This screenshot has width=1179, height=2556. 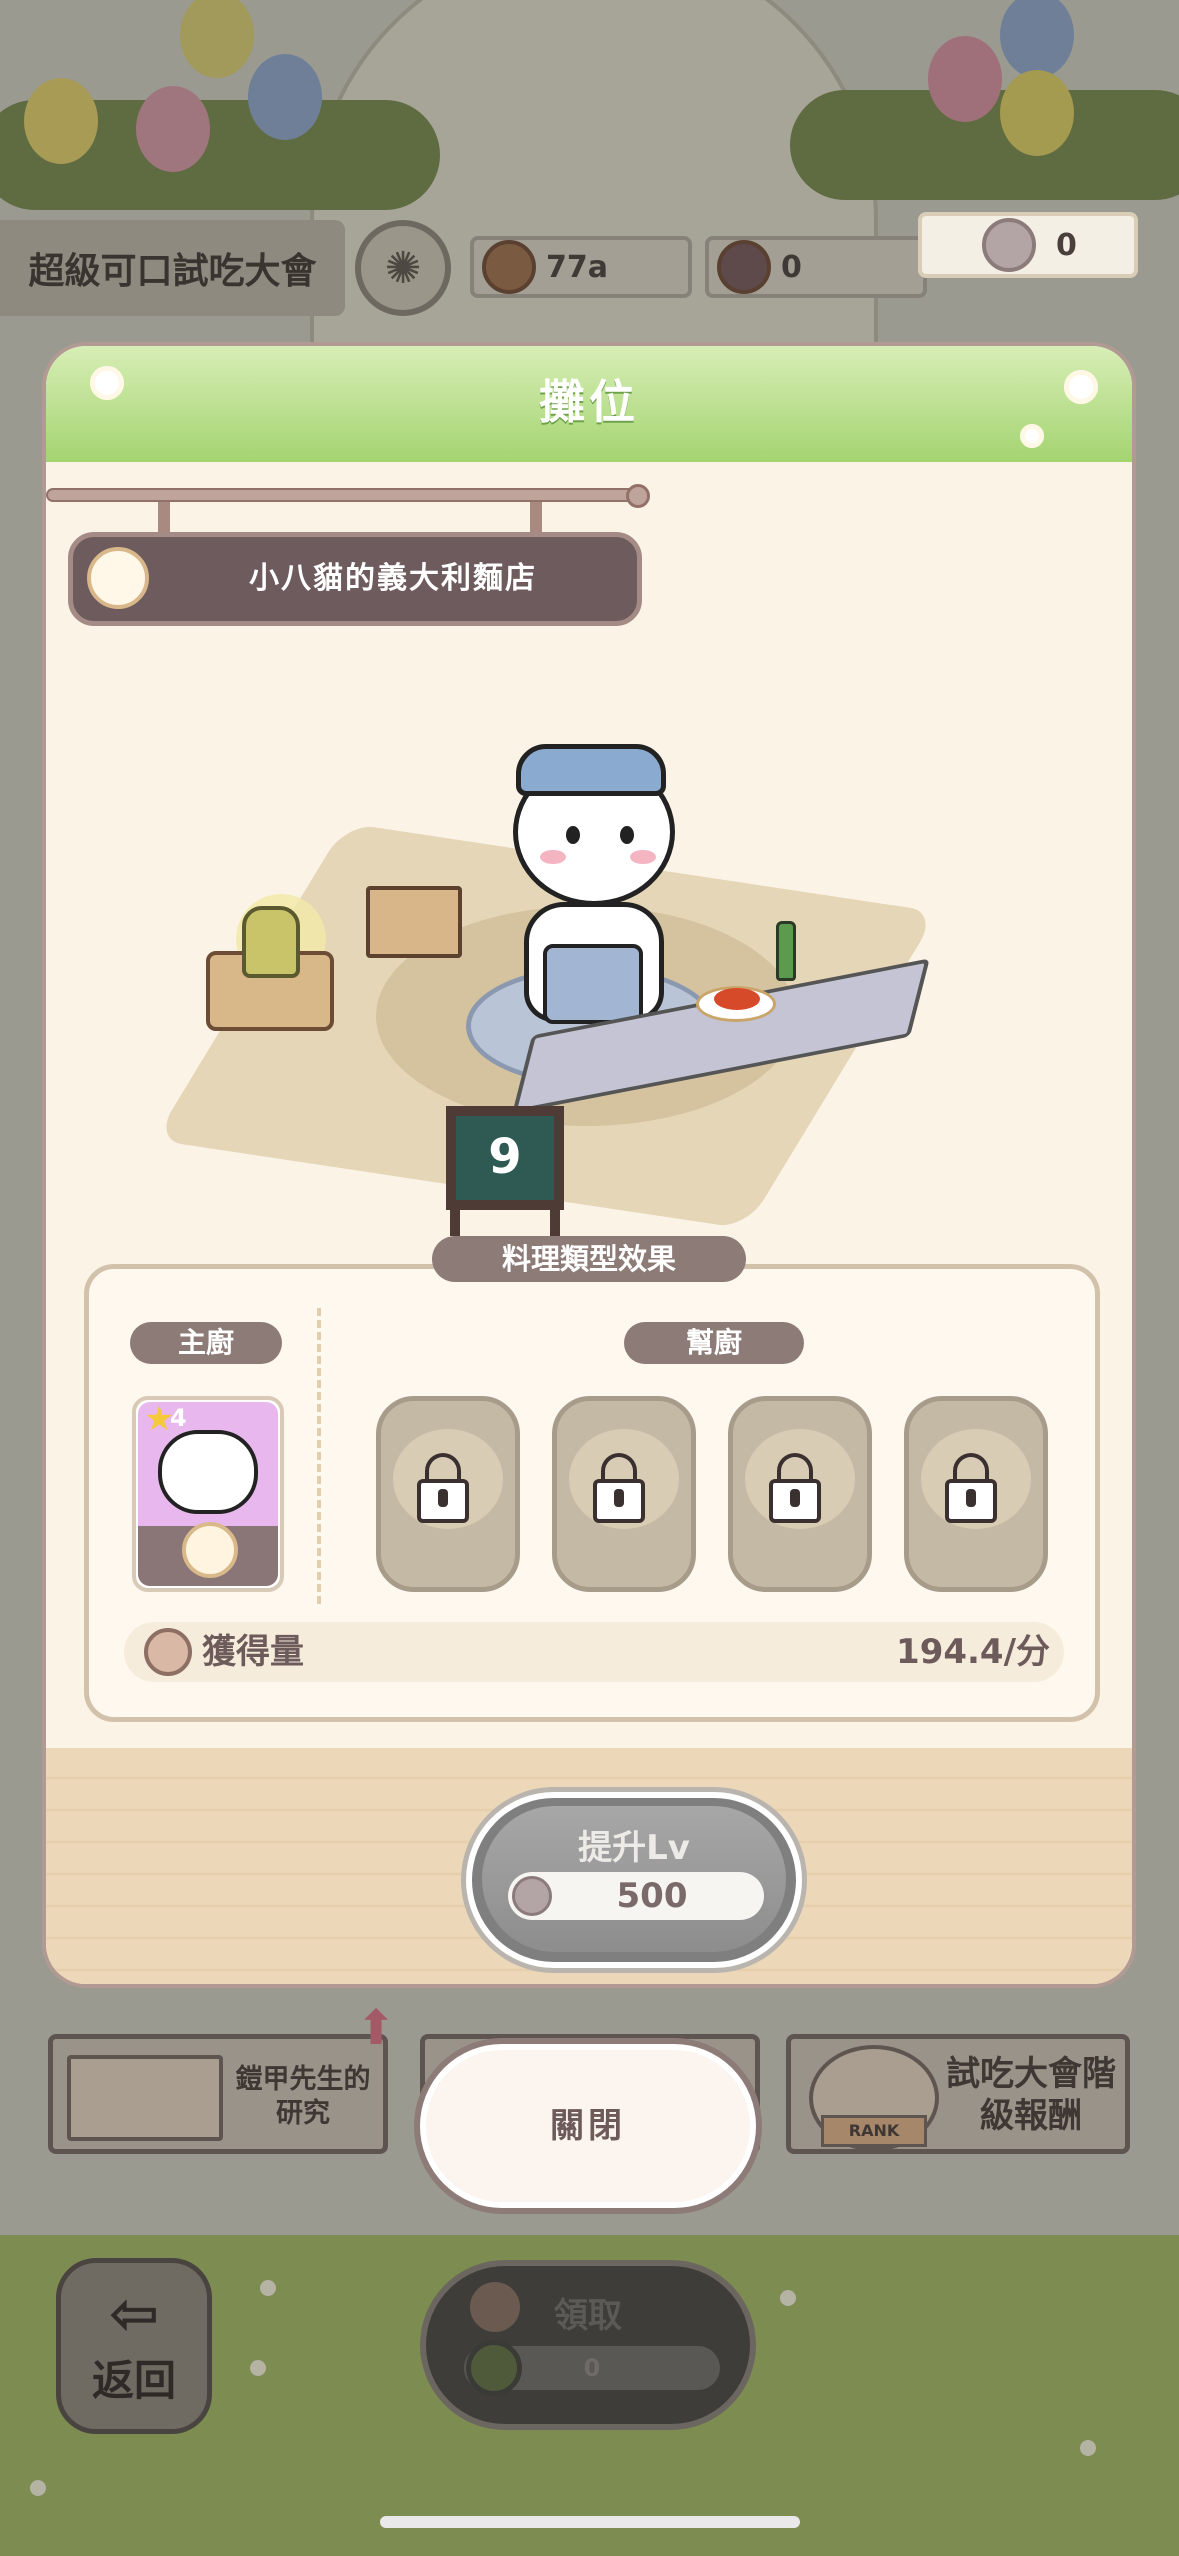 I want to click on rank-badge: RANK, so click(x=874, y=2131).